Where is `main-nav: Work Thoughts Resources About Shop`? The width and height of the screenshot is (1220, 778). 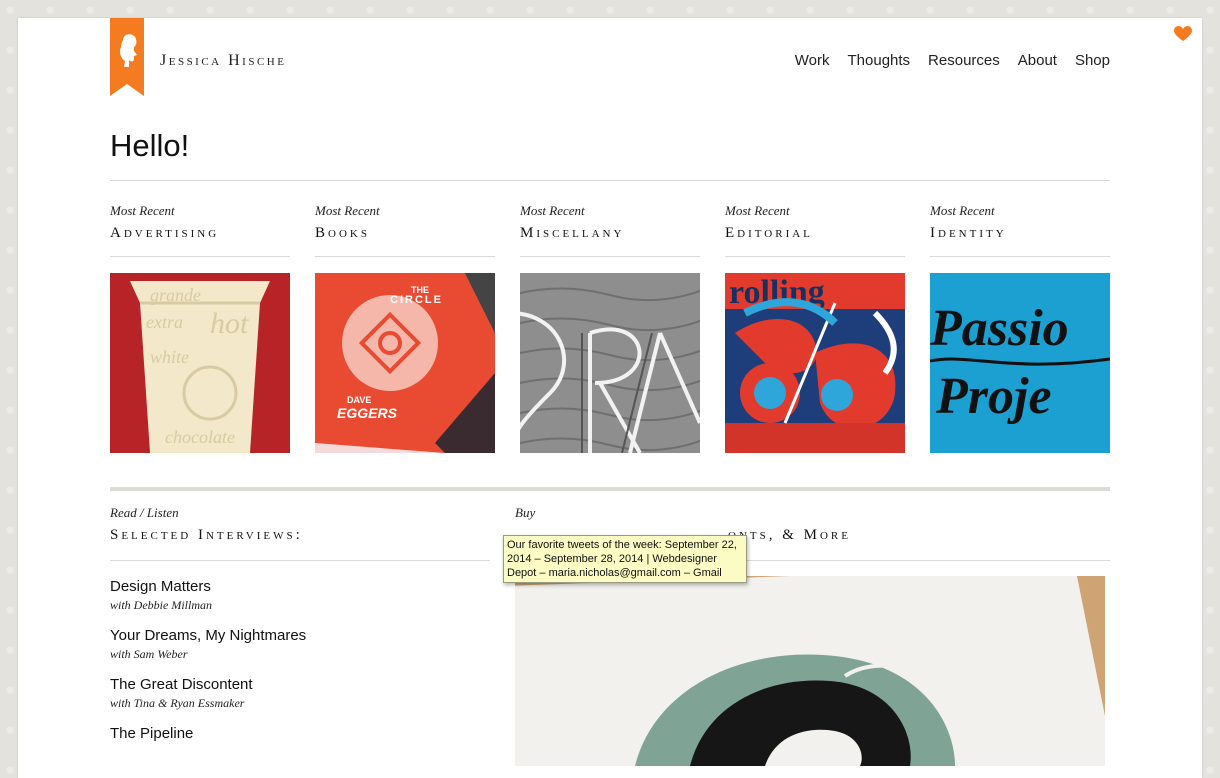
main-nav: Work Thoughts Resources About Shop is located at coordinates (943, 60).